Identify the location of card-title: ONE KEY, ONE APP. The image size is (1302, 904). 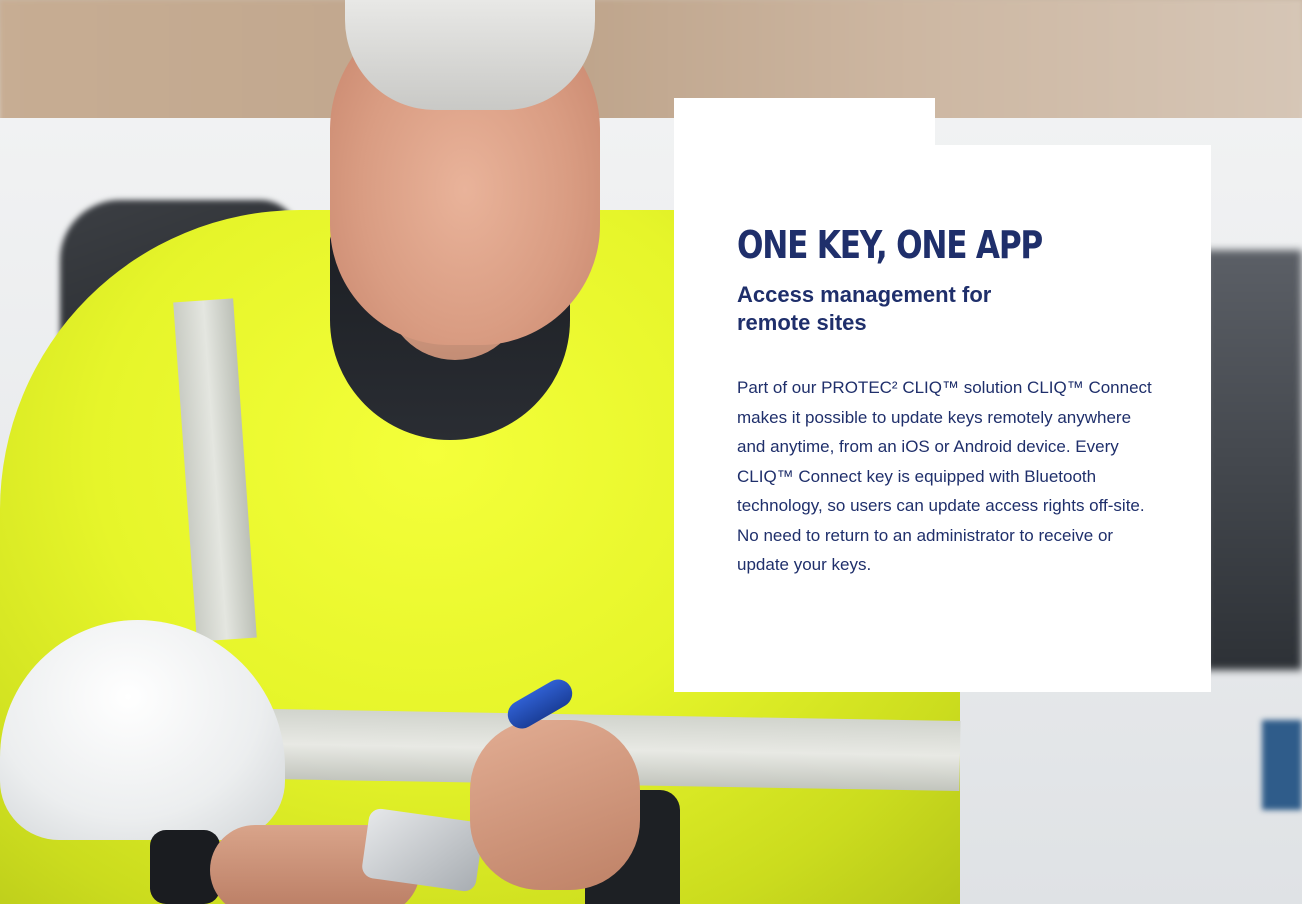
(890, 245).